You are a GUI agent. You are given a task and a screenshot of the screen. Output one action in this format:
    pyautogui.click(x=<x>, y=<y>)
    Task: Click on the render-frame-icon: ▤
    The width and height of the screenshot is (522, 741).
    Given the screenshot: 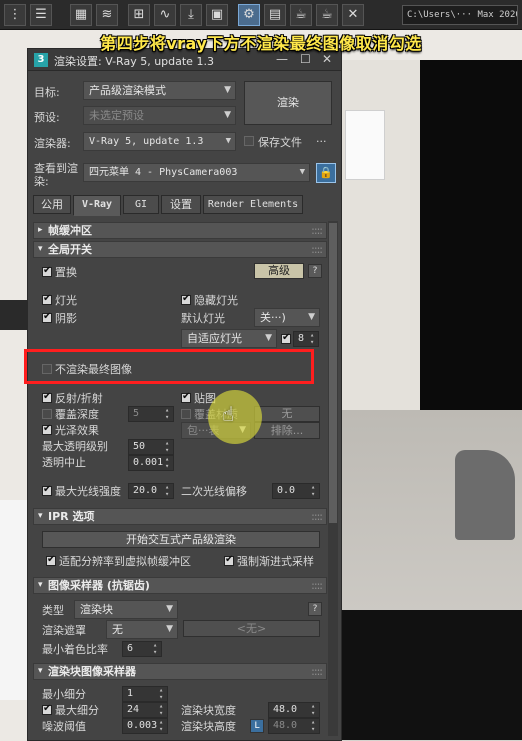 What is the action you would take?
    pyautogui.click(x=275, y=14)
    